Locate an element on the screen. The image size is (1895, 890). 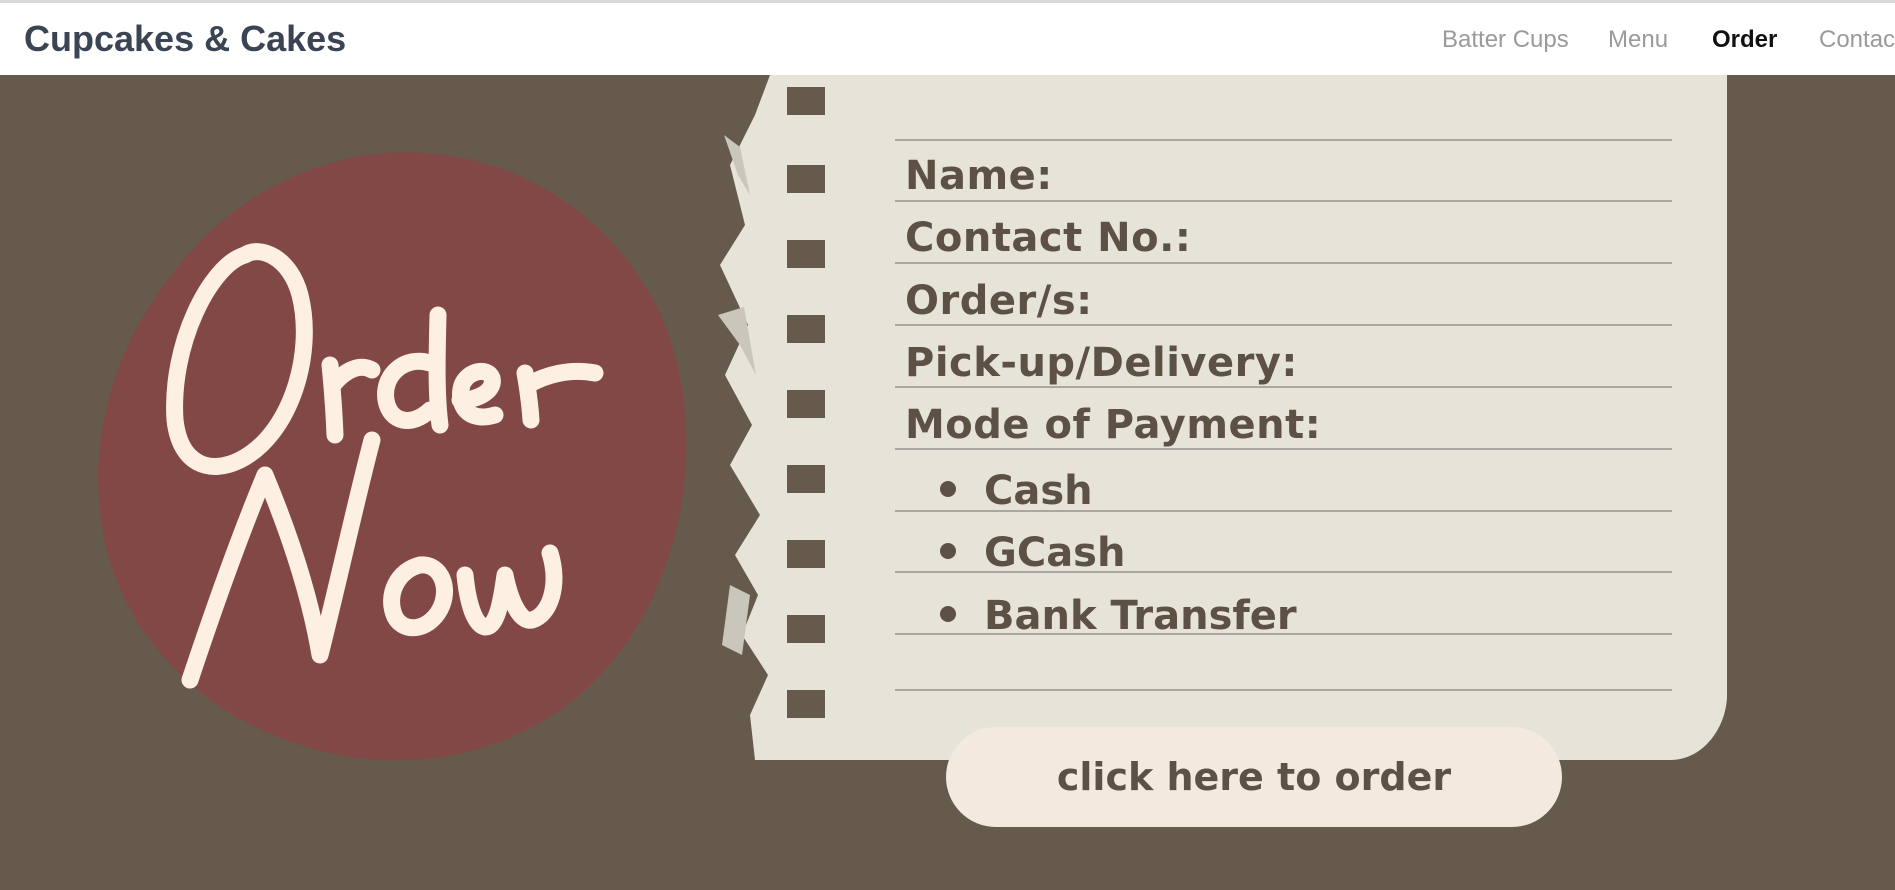
payment-option-label: GCash is located at coordinates (1055, 553).